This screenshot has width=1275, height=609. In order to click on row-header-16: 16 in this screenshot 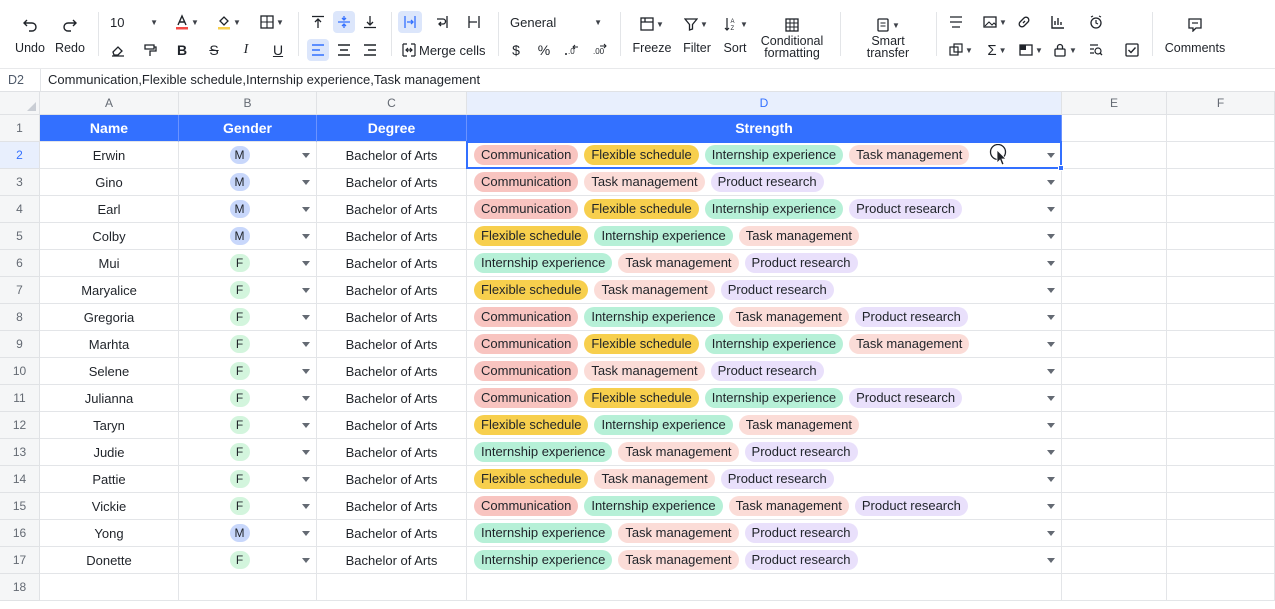, I will do `click(20, 533)`.